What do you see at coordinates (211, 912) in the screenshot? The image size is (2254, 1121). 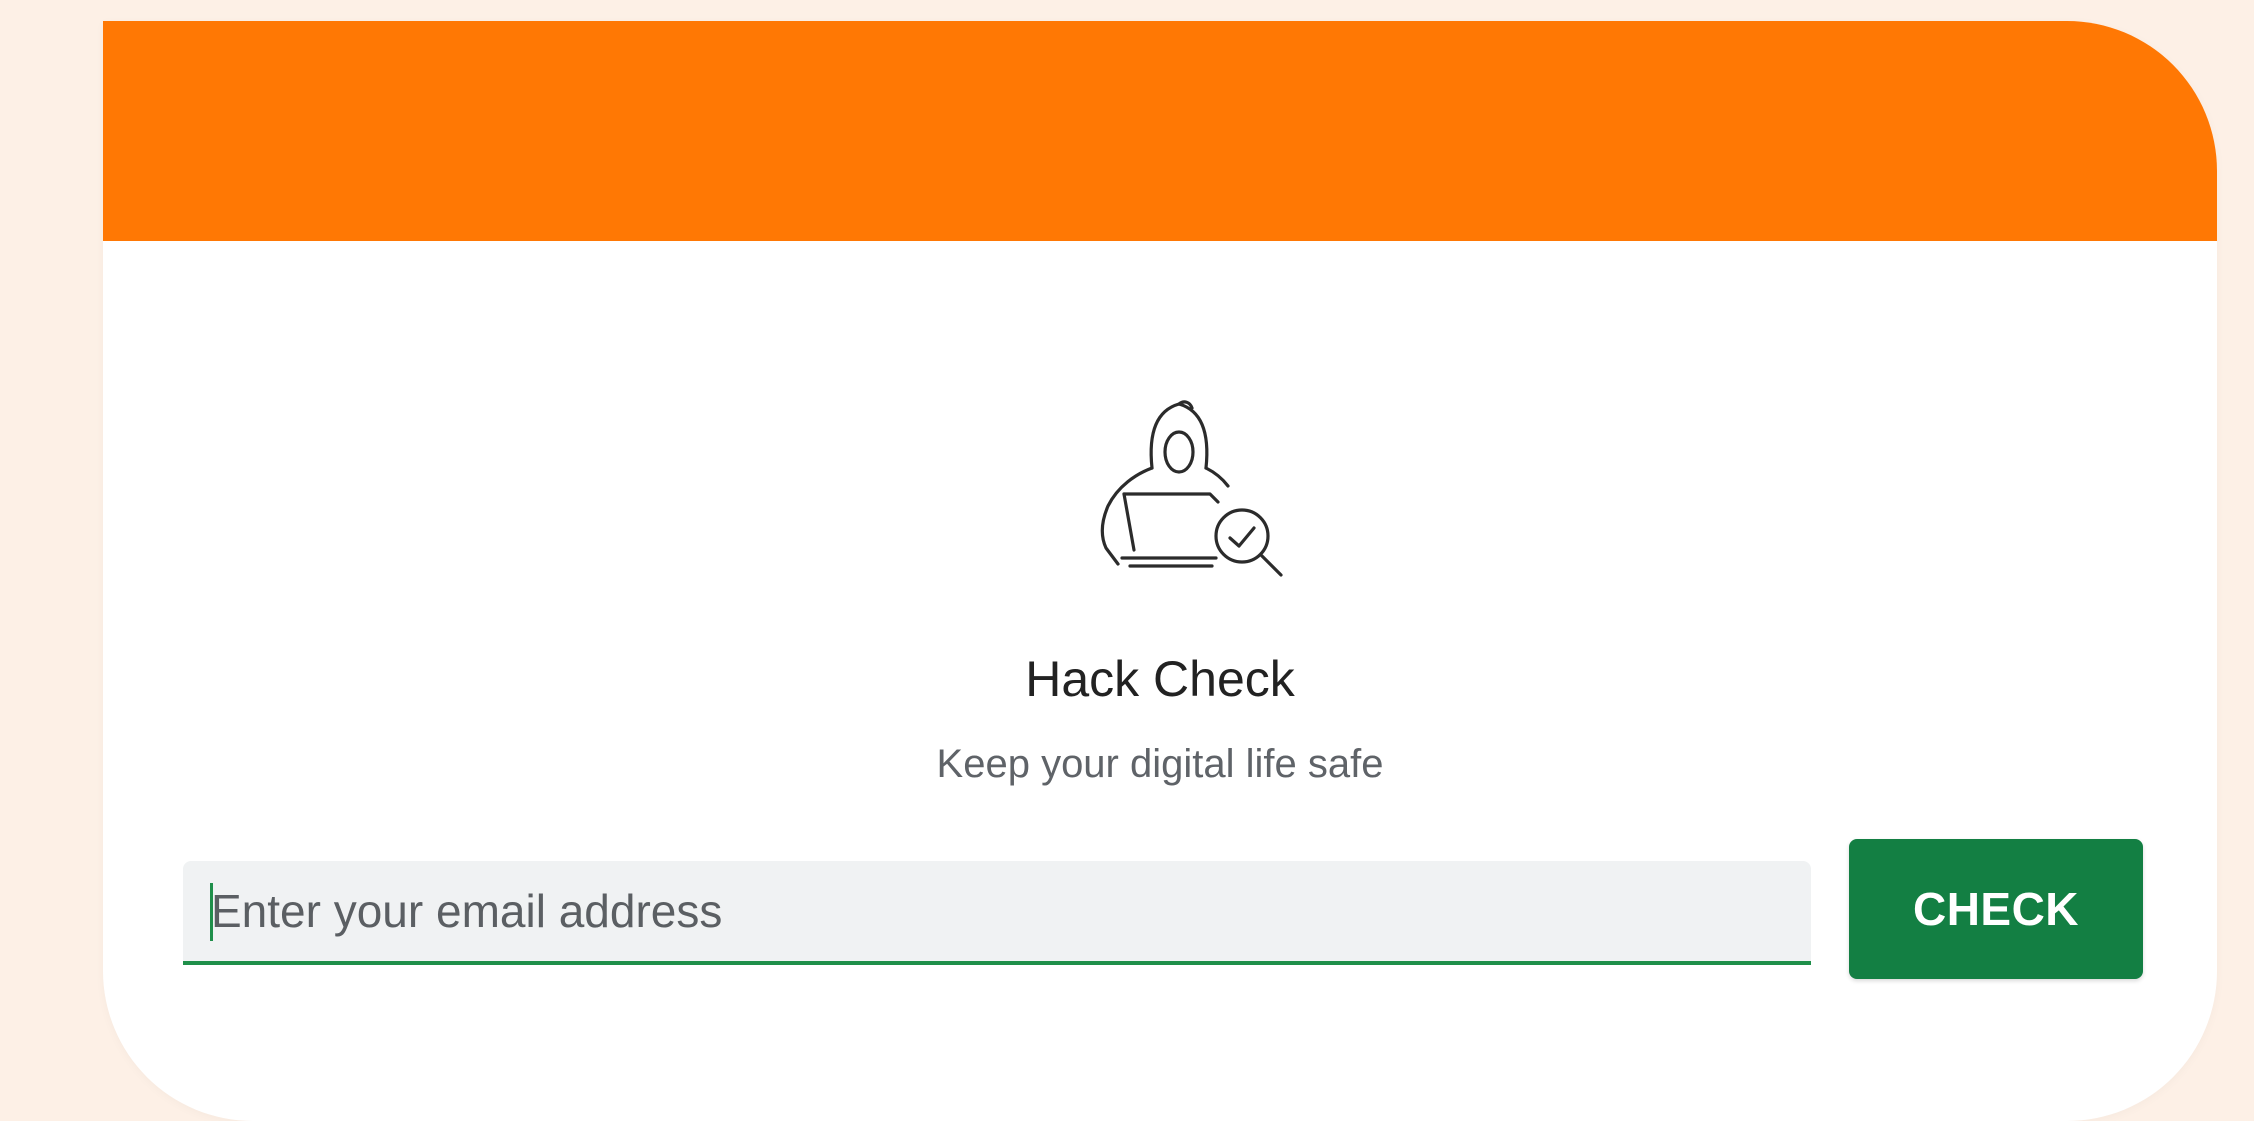 I see `text-cursor` at bounding box center [211, 912].